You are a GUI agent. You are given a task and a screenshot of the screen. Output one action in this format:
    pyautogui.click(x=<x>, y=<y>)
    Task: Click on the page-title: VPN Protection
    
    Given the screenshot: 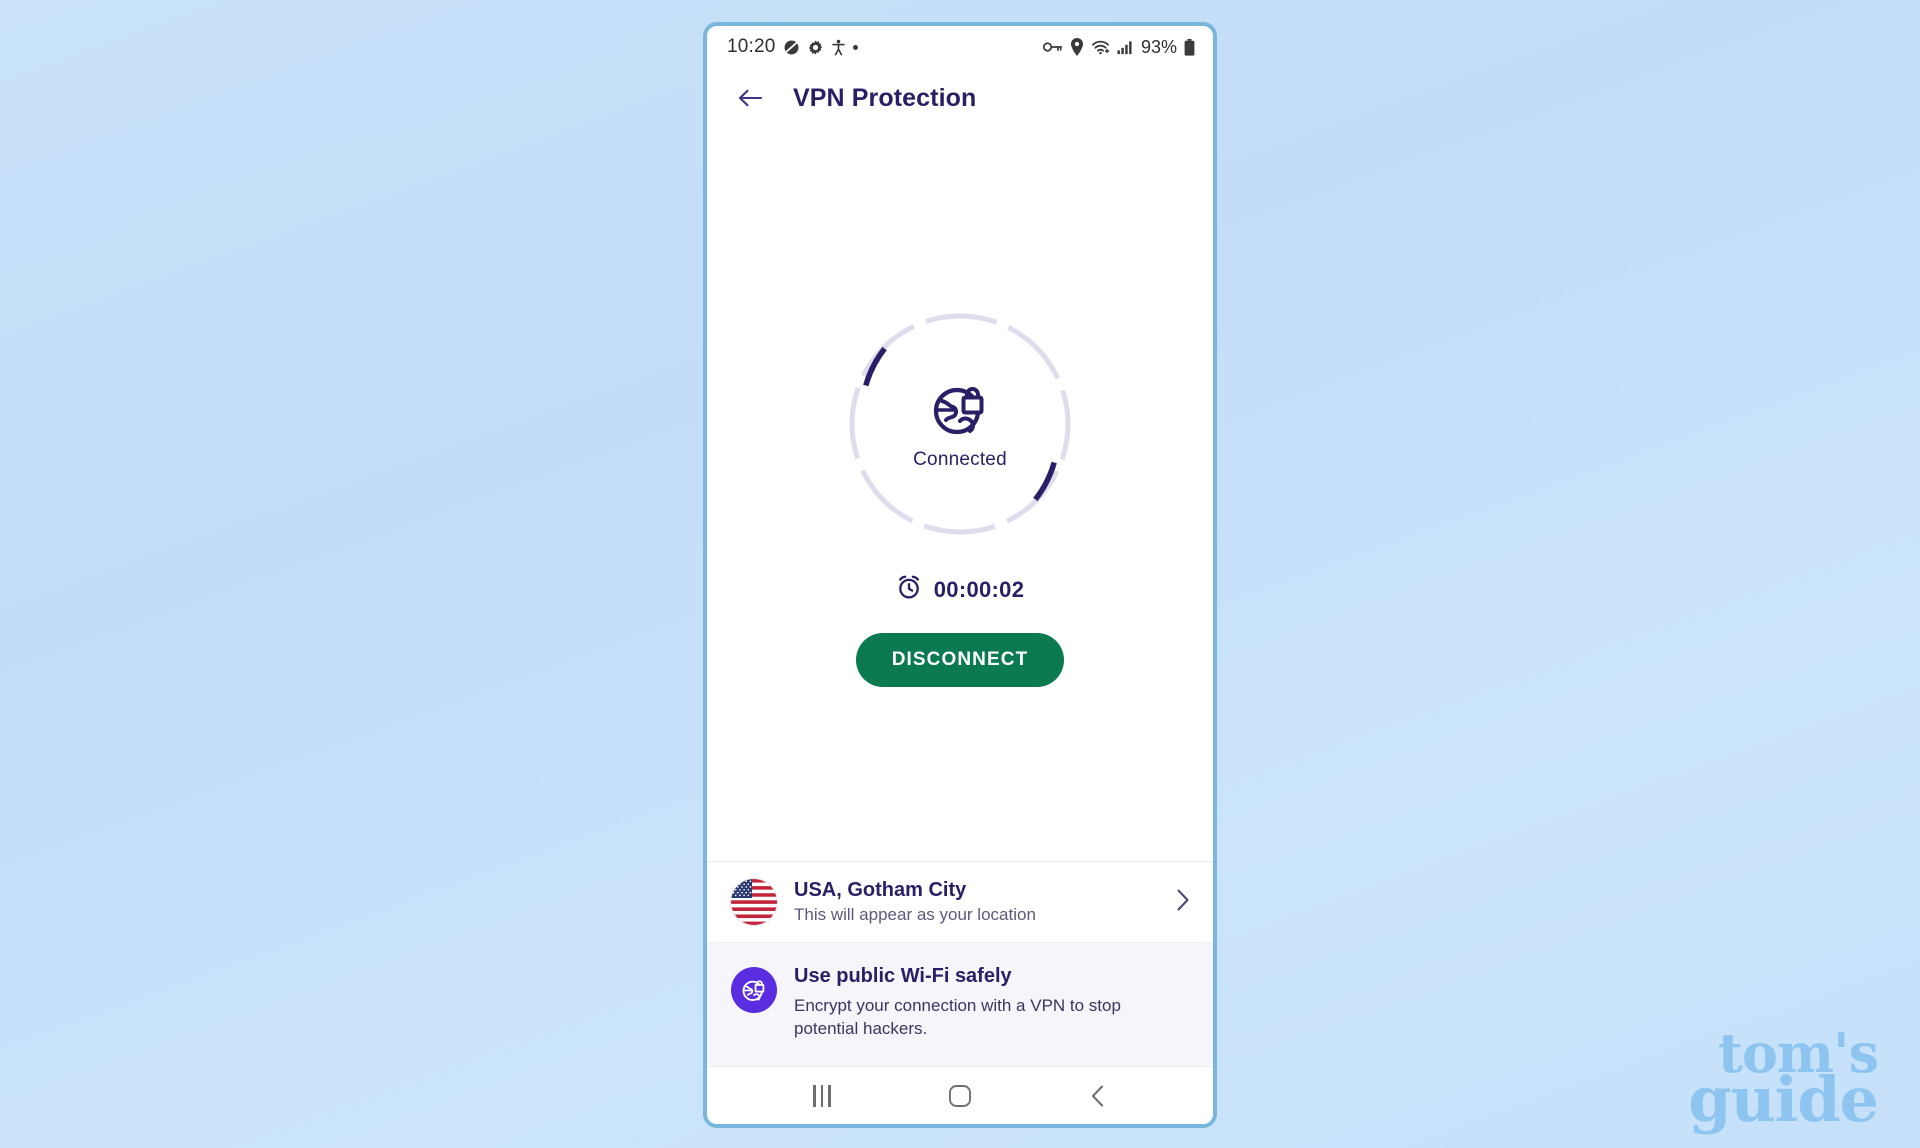 What is the action you would take?
    pyautogui.click(x=885, y=97)
    